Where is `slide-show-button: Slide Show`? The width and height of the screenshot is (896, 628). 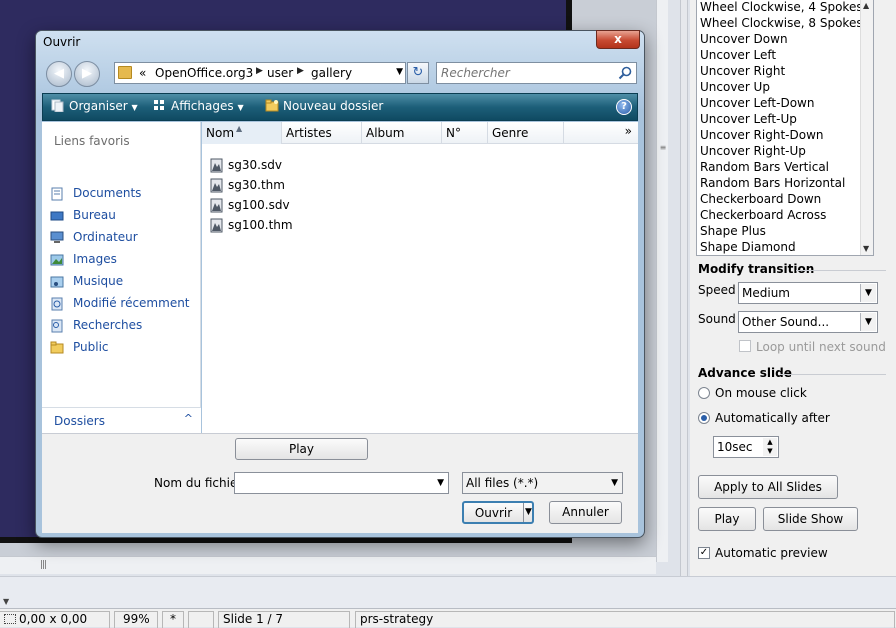 slide-show-button: Slide Show is located at coordinates (810, 519).